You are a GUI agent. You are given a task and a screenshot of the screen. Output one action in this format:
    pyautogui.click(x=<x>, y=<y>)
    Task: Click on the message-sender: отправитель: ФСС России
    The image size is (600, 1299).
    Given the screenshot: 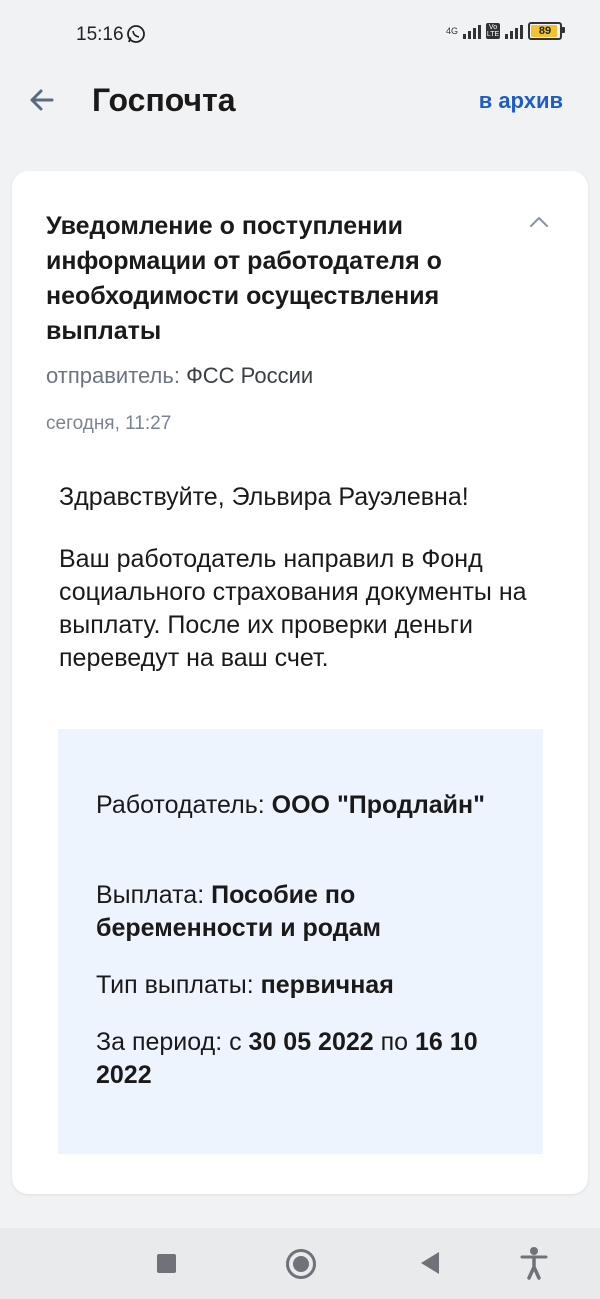 What is the action you would take?
    pyautogui.click(x=179, y=376)
    